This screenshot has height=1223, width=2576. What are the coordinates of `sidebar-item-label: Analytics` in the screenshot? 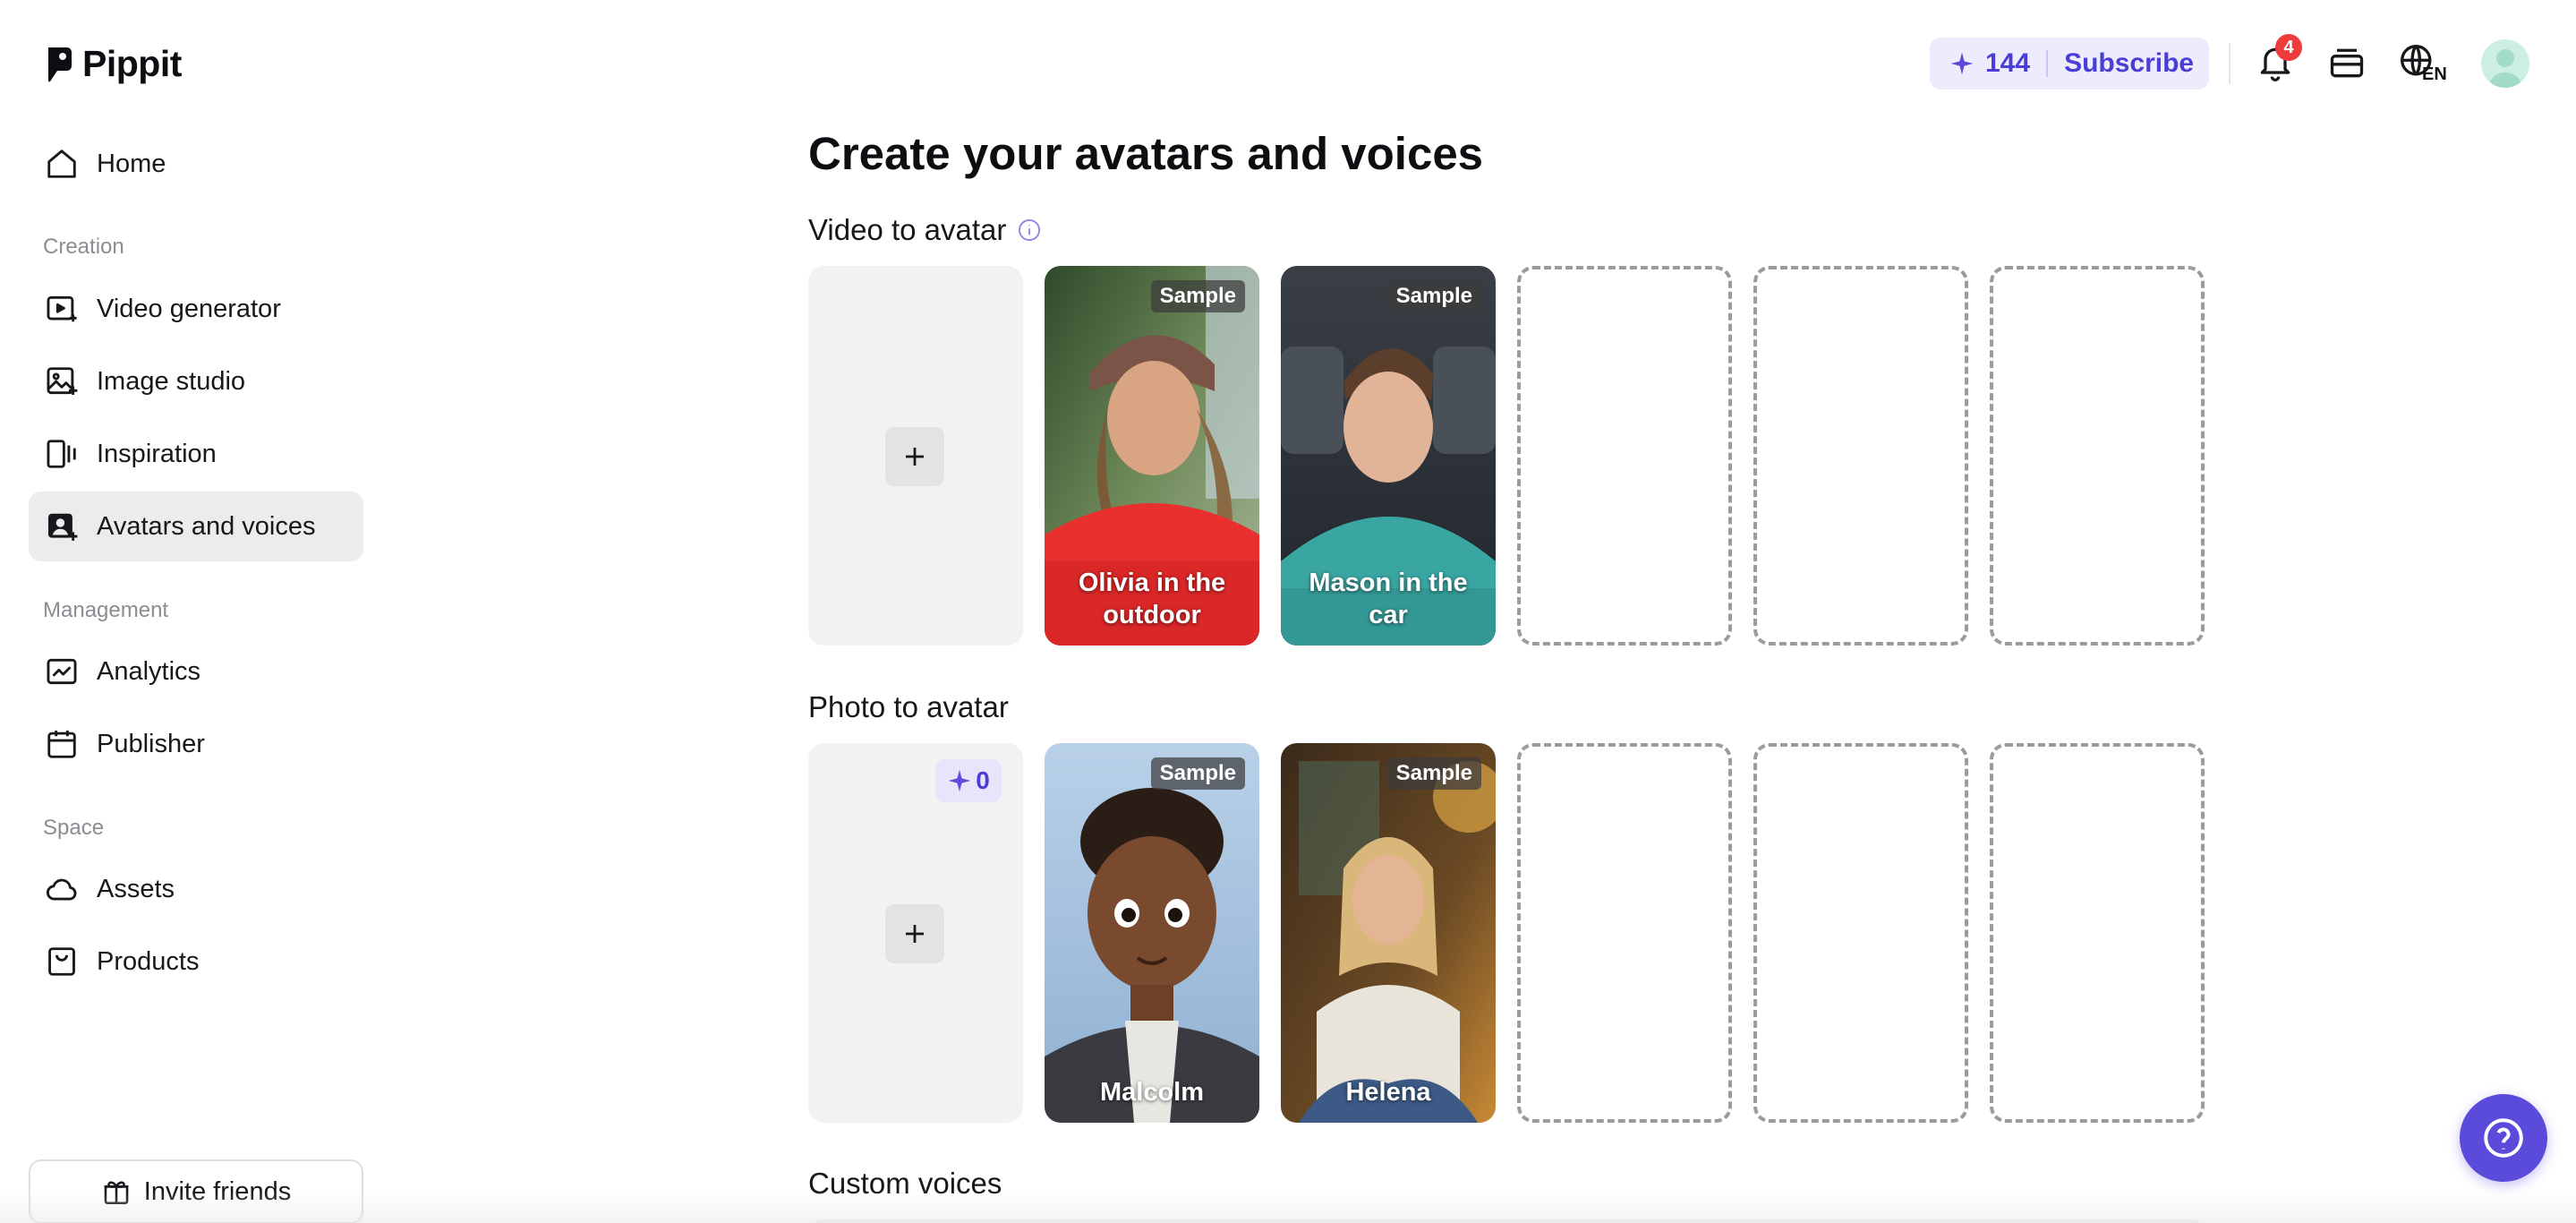 It's located at (149, 671).